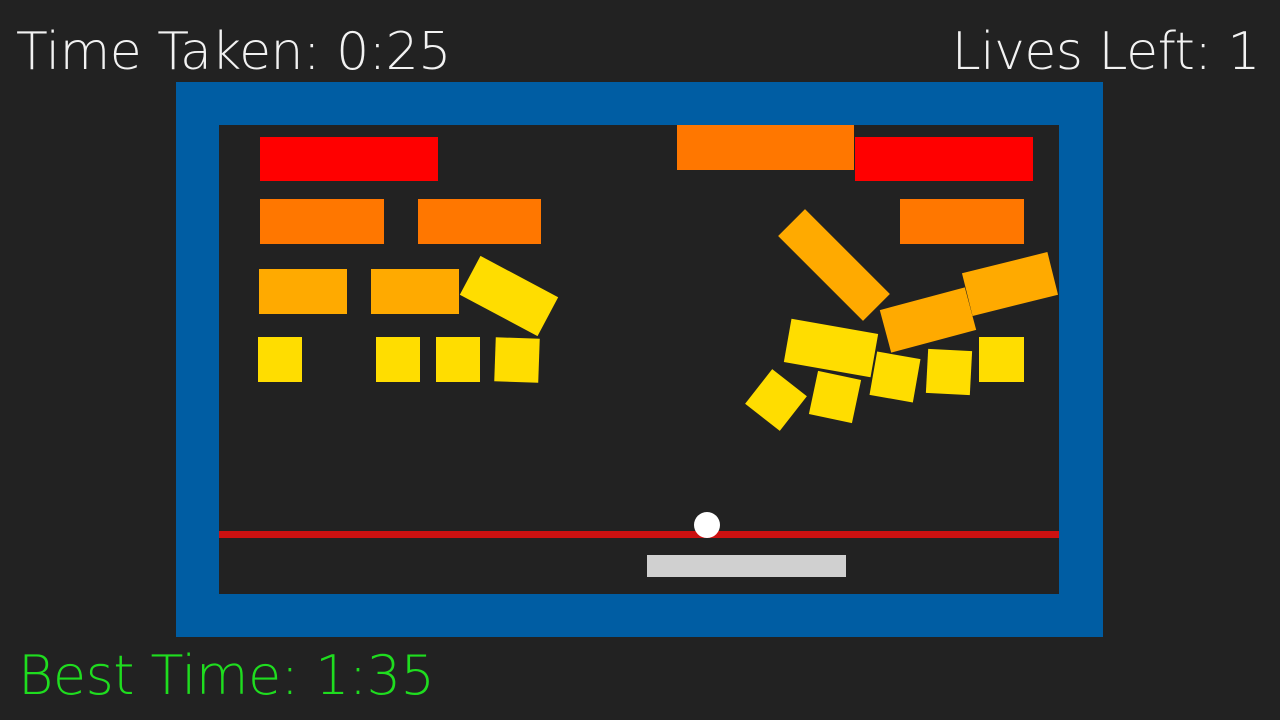  I want to click on ball, so click(707, 525).